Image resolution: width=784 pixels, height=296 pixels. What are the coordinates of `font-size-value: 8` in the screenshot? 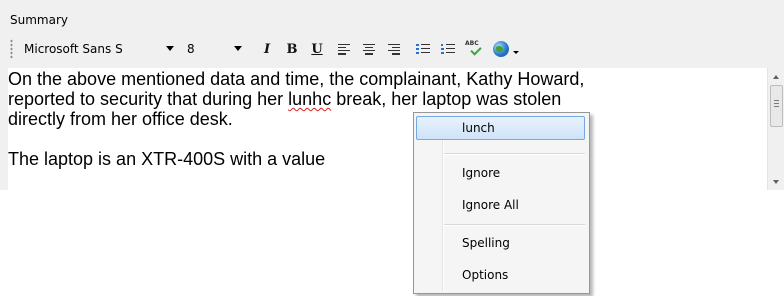 It's located at (191, 48).